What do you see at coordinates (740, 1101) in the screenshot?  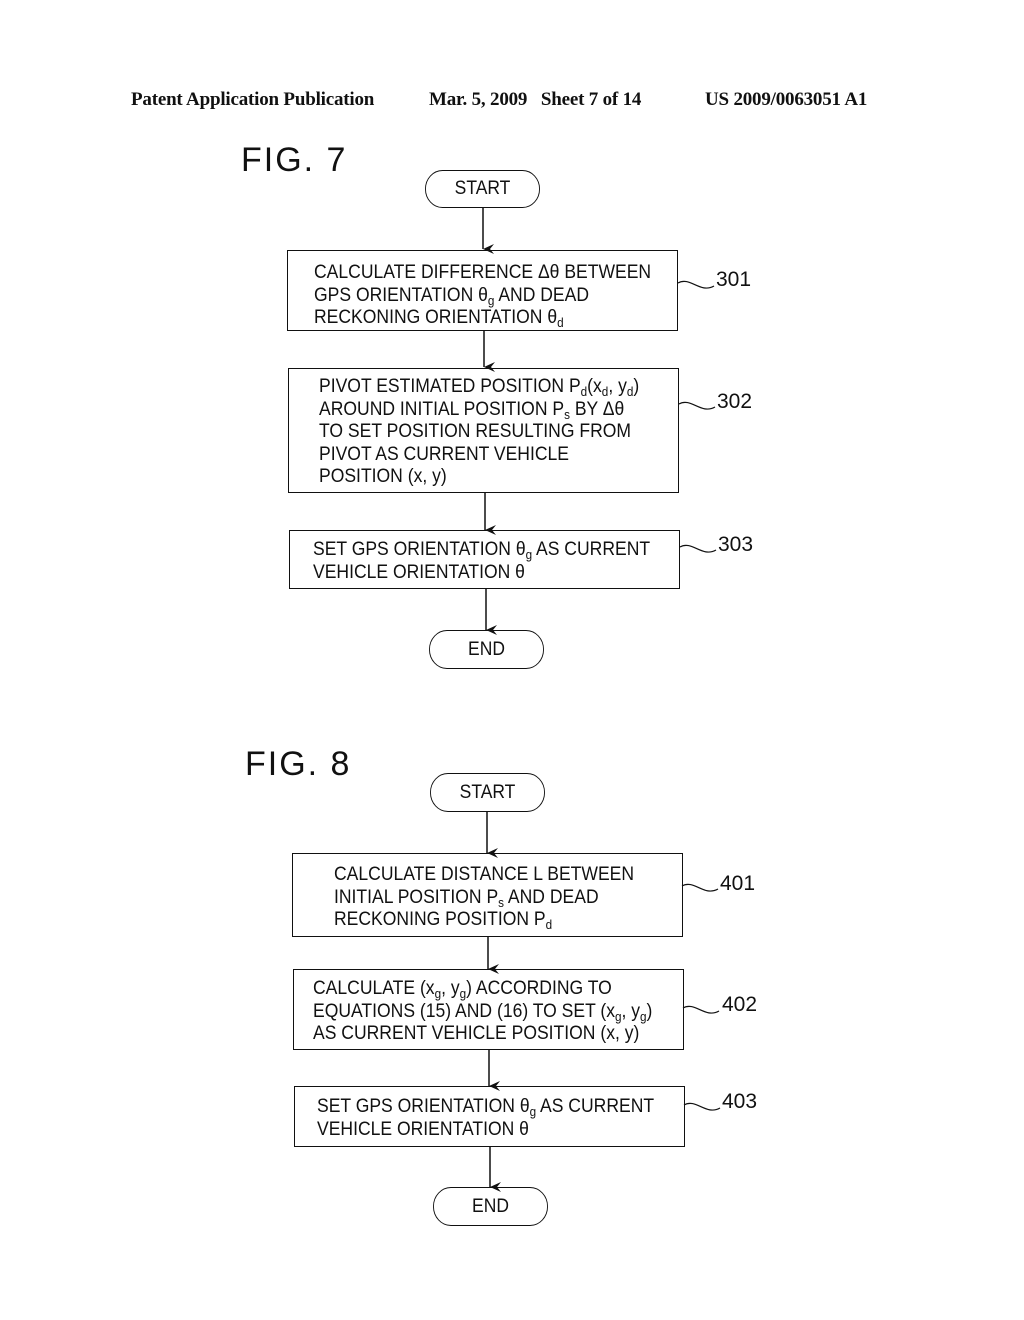 I see `ref-403: 403` at bounding box center [740, 1101].